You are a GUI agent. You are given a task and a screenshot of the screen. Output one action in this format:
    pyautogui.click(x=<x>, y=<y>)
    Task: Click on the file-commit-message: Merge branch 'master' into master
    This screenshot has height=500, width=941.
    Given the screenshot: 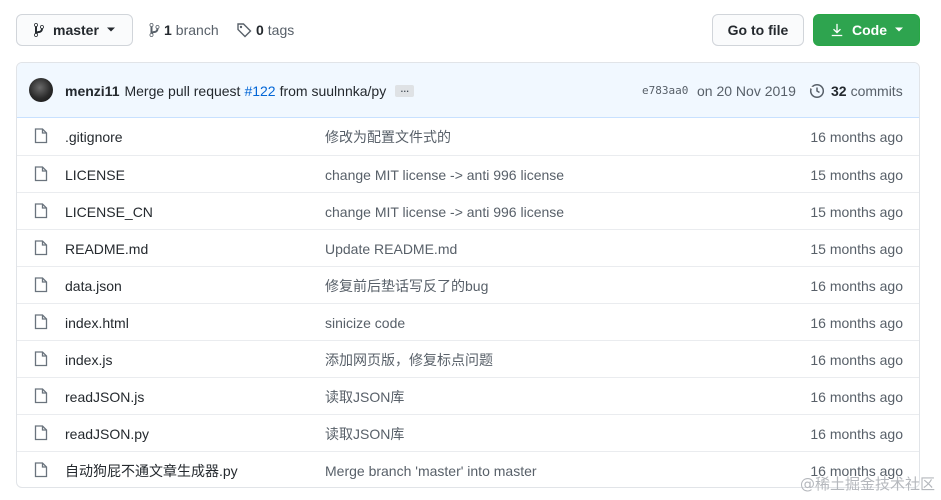 What is the action you would take?
    pyautogui.click(x=431, y=469)
    